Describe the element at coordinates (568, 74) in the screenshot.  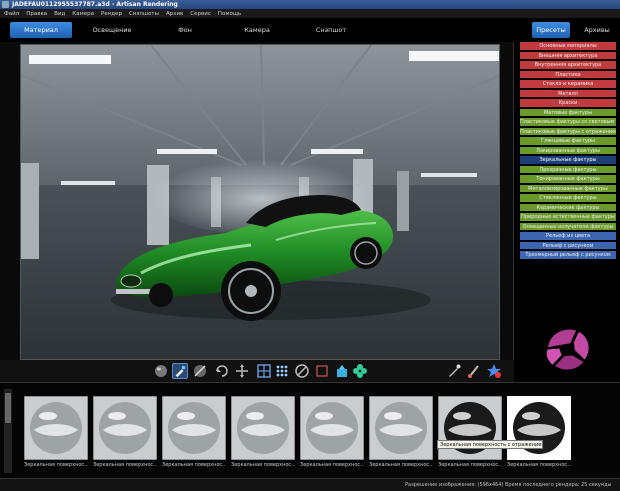
I see `category-item: Пластики` at that location.